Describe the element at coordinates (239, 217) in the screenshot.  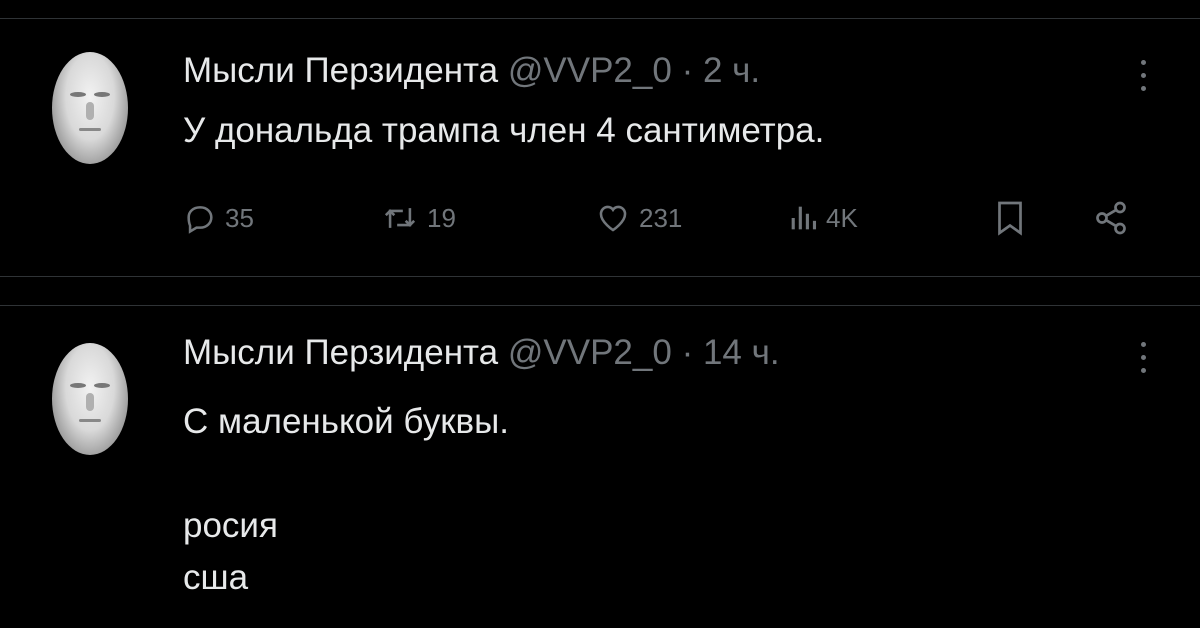
I see `reply-count: 35` at that location.